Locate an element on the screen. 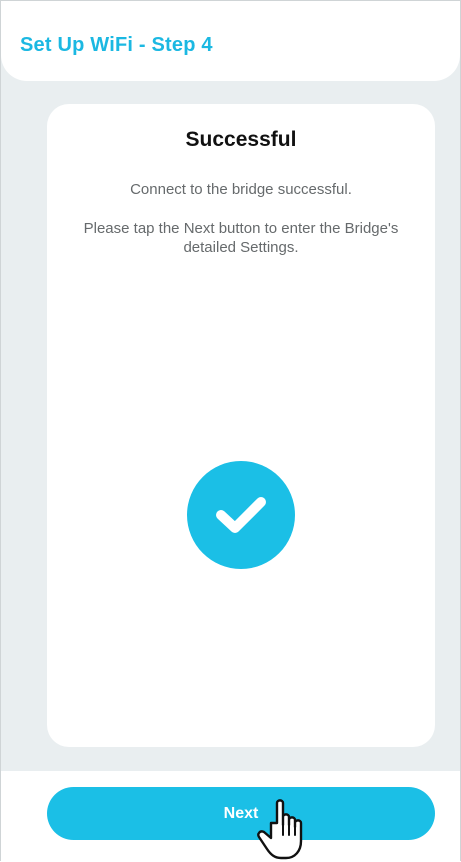 The image size is (461, 862). status-message: Connect to the bridge successful. is located at coordinates (241, 189).